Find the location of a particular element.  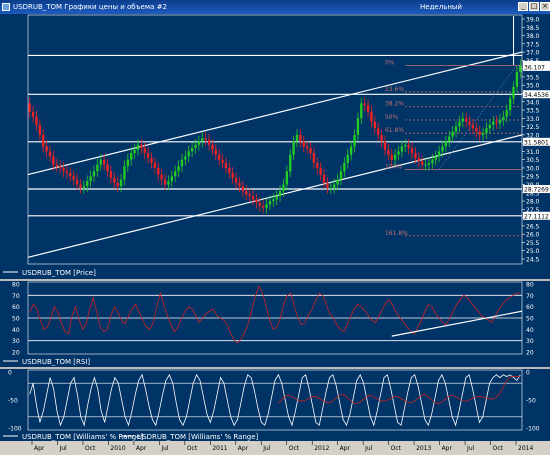

period-label: Недельный is located at coordinates (441, 7).